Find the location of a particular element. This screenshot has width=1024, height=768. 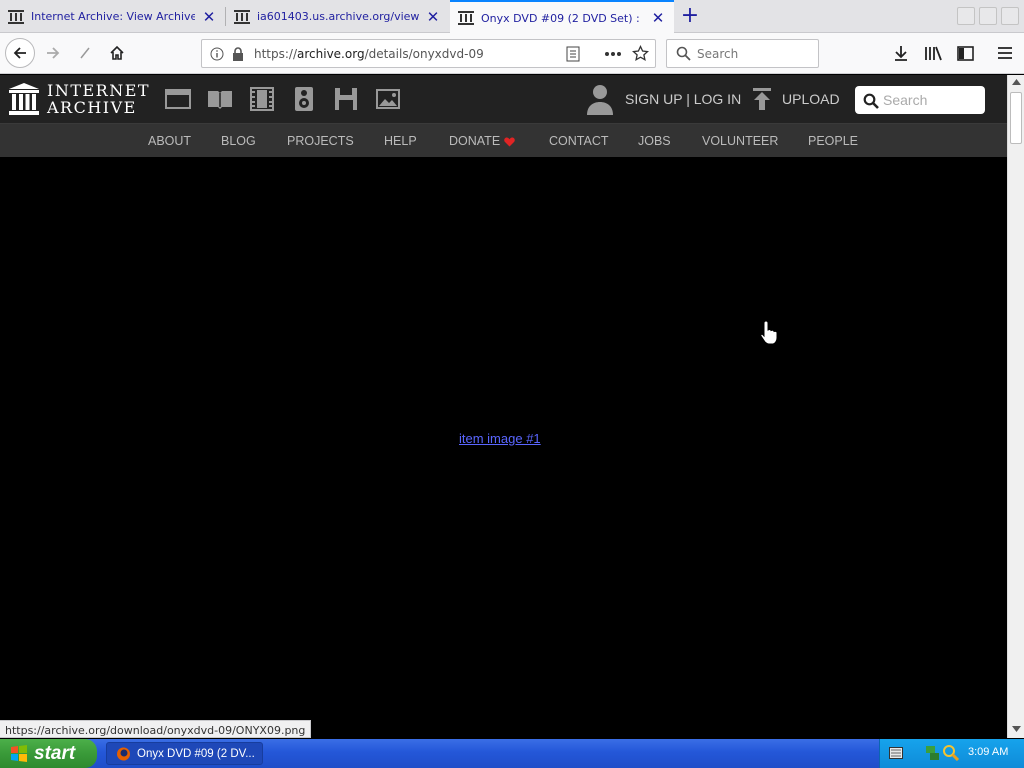

library-button is located at coordinates (933, 53).